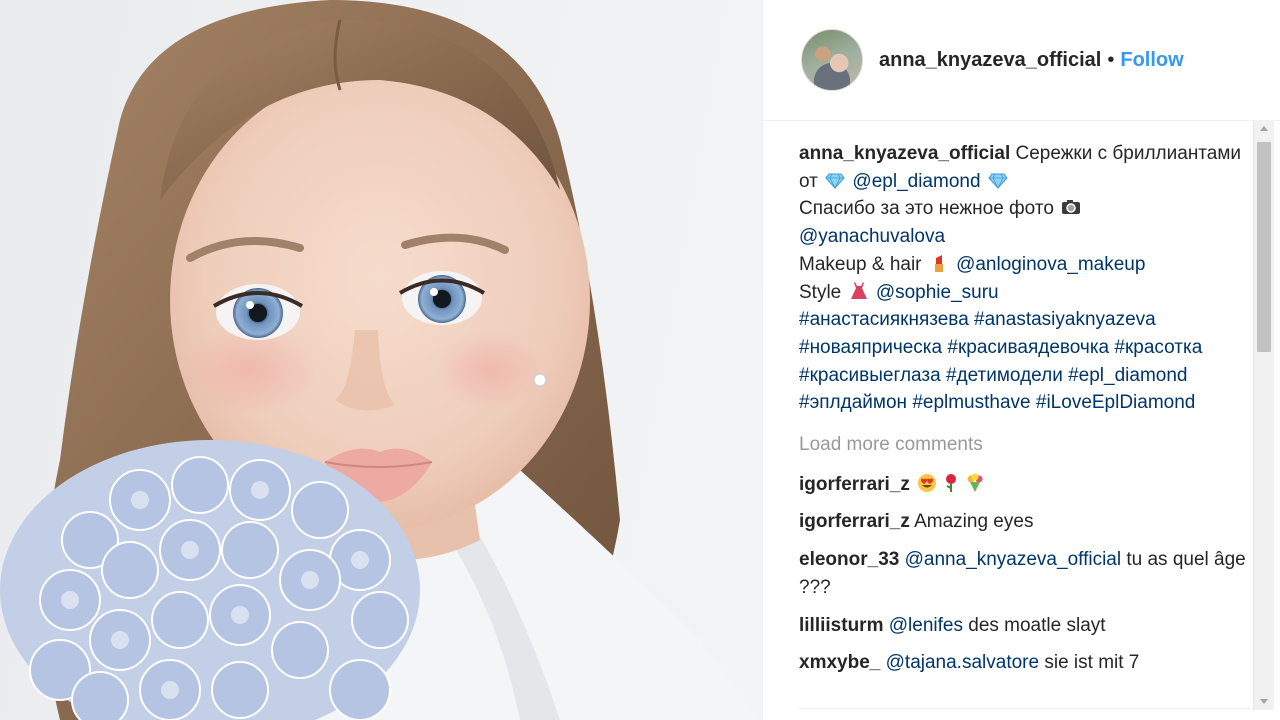 Image resolution: width=1280 pixels, height=720 pixels. What do you see at coordinates (1037, 625) in the screenshot?
I see `comment-text: des moatle slayt` at bounding box center [1037, 625].